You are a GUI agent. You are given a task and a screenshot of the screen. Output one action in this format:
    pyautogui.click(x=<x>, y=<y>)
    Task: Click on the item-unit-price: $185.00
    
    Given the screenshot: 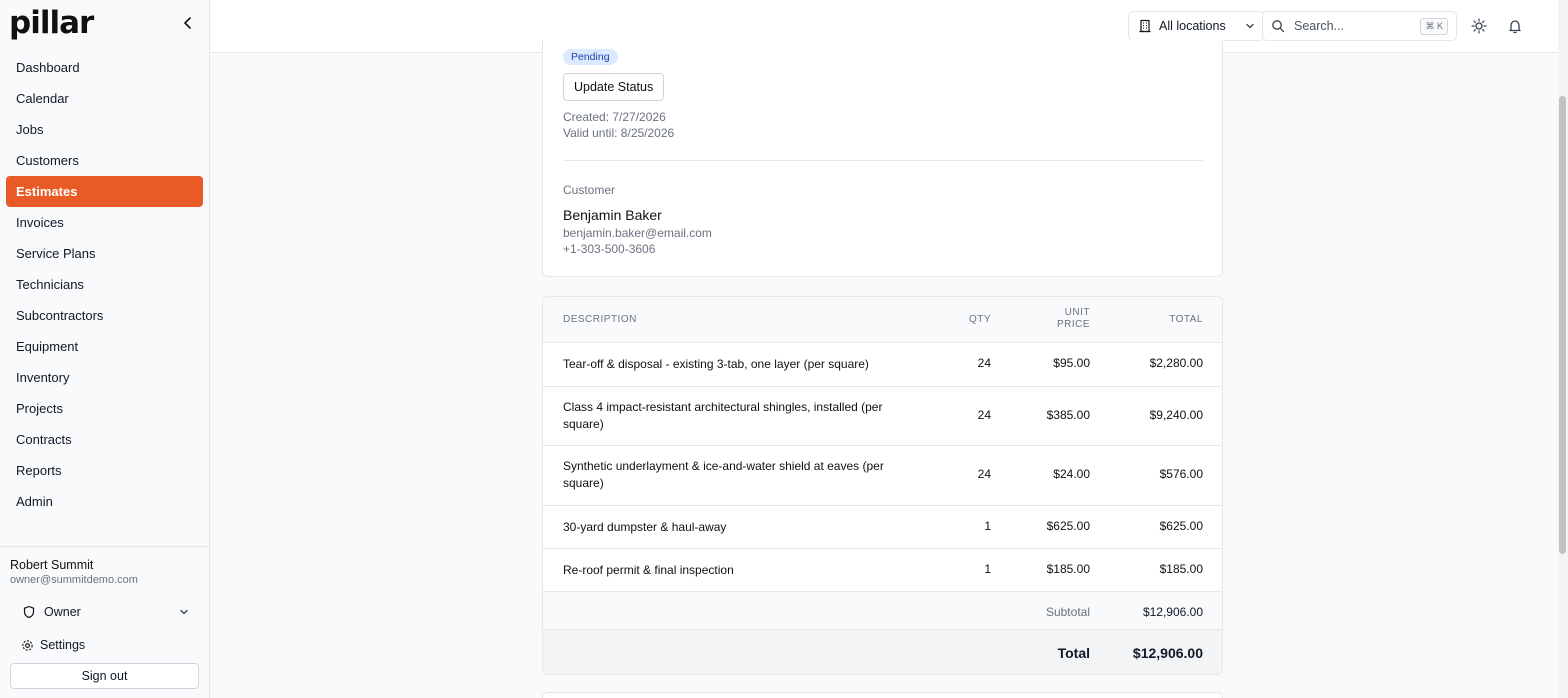 What is the action you would take?
    pyautogui.click(x=1068, y=569)
    